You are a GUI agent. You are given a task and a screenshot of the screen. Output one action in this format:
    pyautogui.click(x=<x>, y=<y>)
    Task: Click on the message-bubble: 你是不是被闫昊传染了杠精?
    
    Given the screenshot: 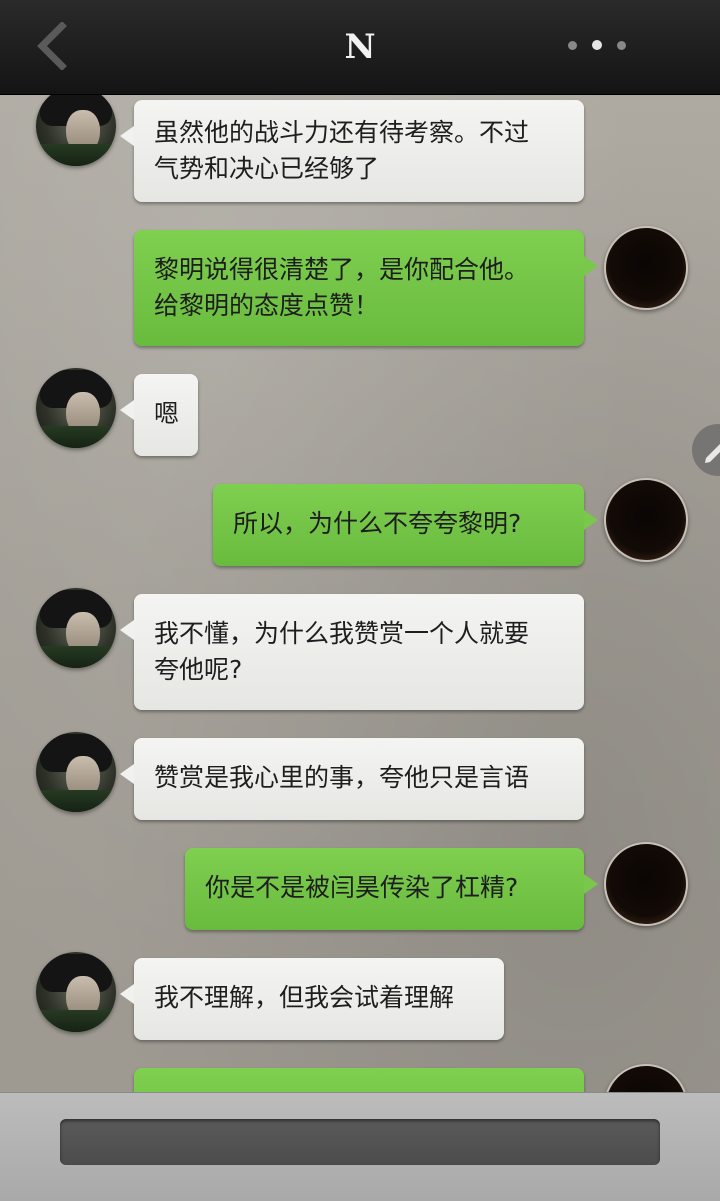 What is the action you would take?
    pyautogui.click(x=391, y=889)
    